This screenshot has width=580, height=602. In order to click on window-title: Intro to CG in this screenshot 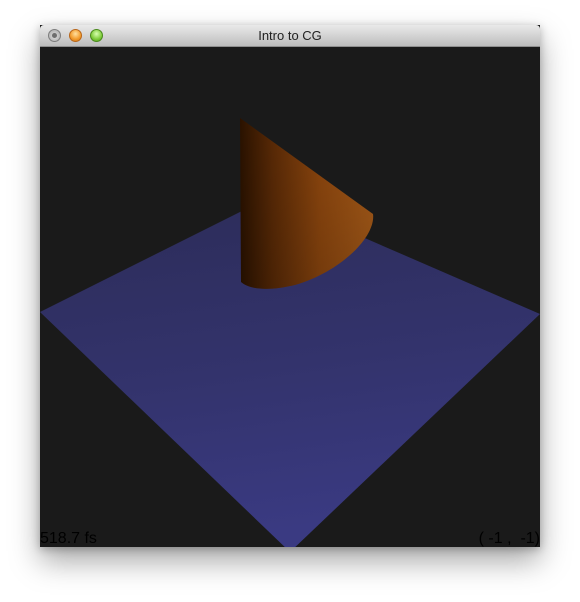, I will do `click(290, 35)`.